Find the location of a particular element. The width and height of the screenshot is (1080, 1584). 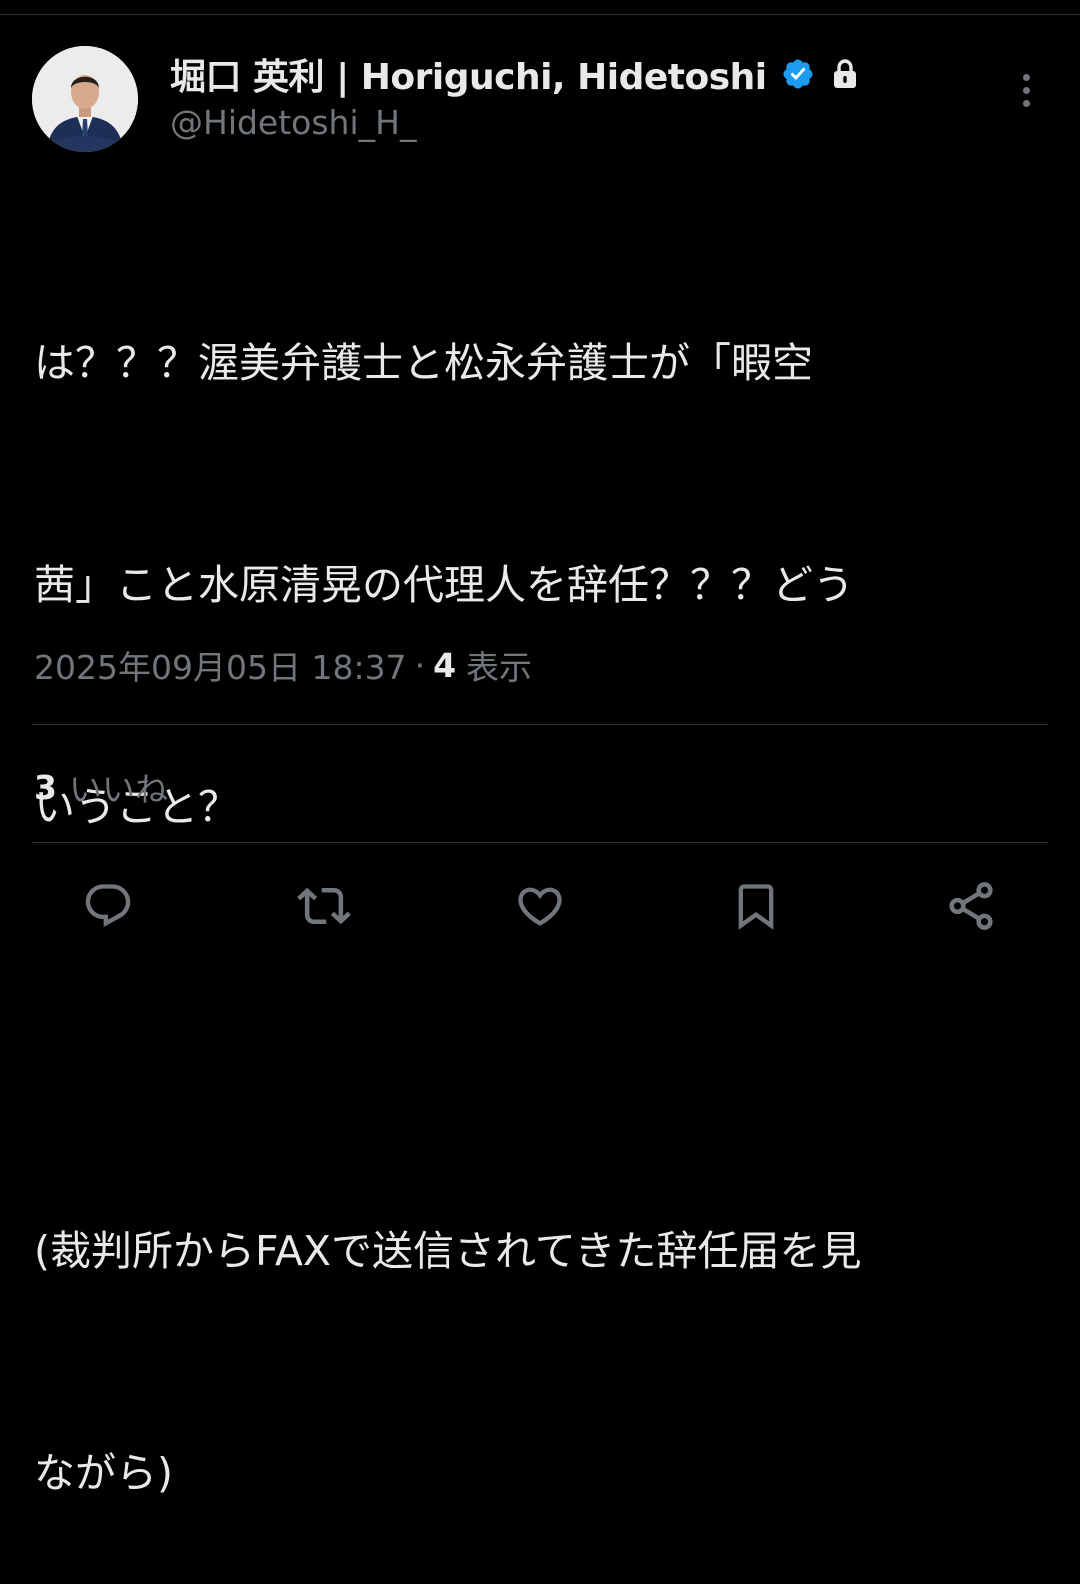

likes-row: 3 いいね is located at coordinates (101, 787).